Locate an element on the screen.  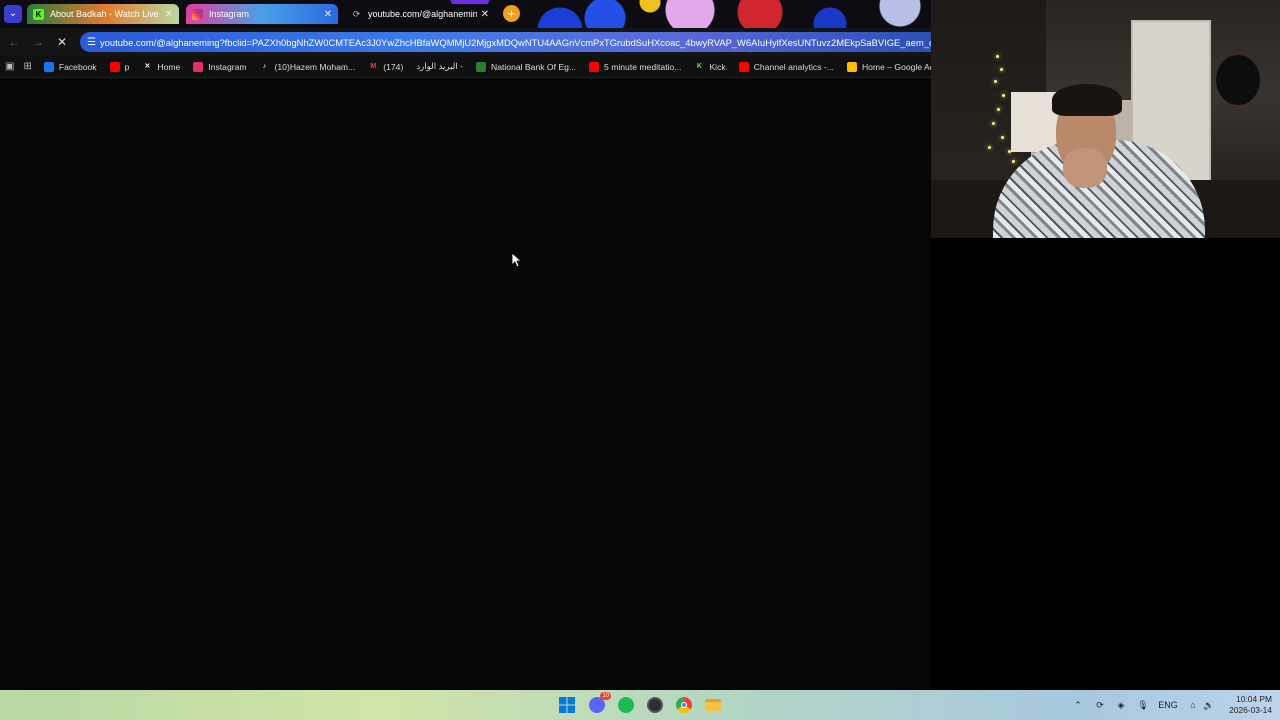
forward-button: → is located at coordinates (38, 42).